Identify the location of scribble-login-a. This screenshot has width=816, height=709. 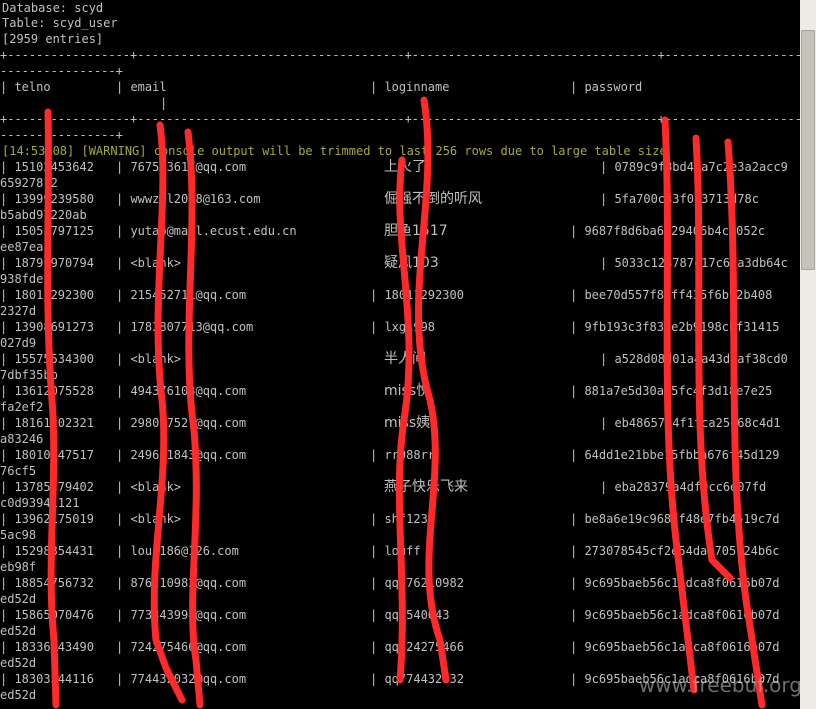
(432, 390).